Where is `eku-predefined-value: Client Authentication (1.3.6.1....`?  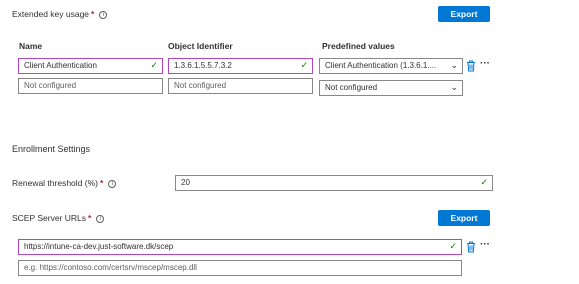
eku-predefined-value: Client Authentication (1.3.6.1.... is located at coordinates (381, 65).